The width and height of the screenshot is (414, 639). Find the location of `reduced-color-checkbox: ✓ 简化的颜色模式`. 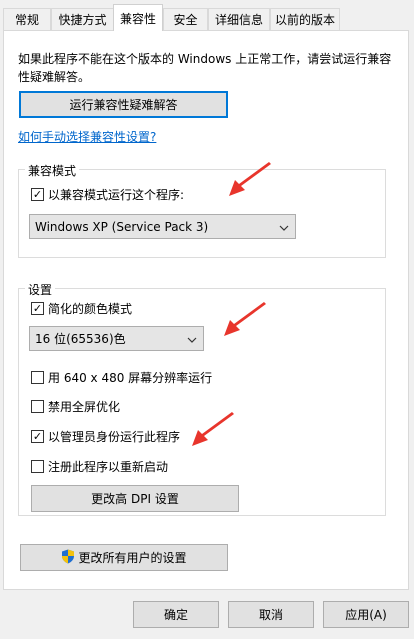

reduced-color-checkbox: ✓ 简化的颜色模式 is located at coordinates (81, 308).